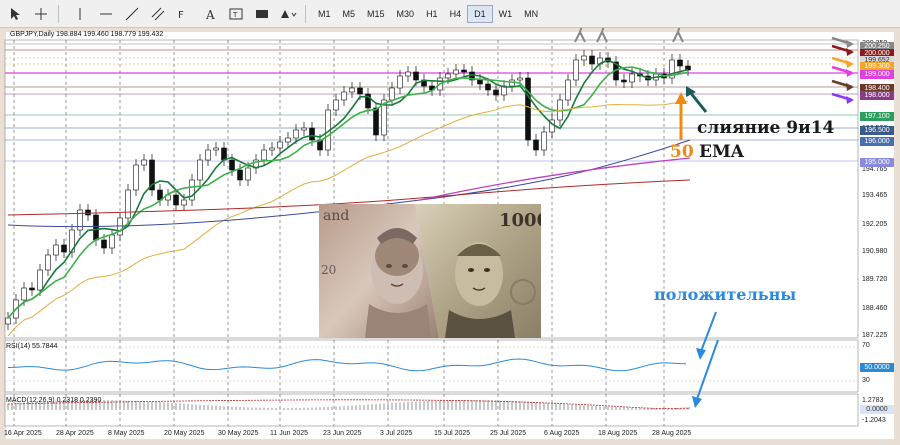 The height and width of the screenshot is (445, 900). What do you see at coordinates (875, 279) in the screenshot?
I see `price-tick: 189.720` at bounding box center [875, 279].